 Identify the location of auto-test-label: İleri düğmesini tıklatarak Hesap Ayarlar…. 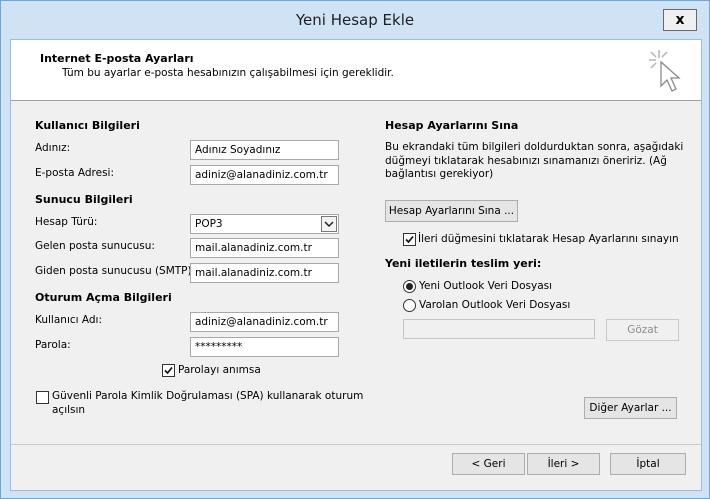
(548, 239).